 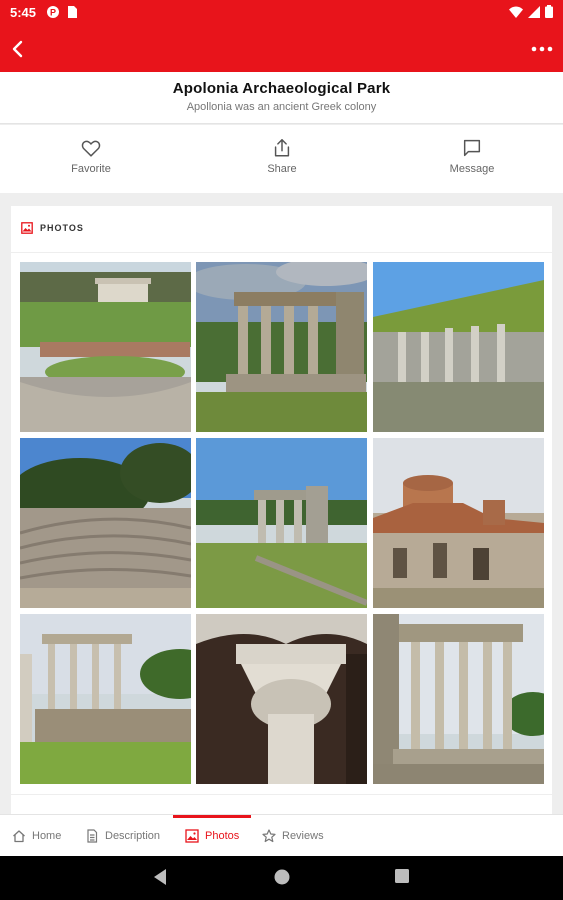 I want to click on photo-ruins-field, so click(x=281, y=523).